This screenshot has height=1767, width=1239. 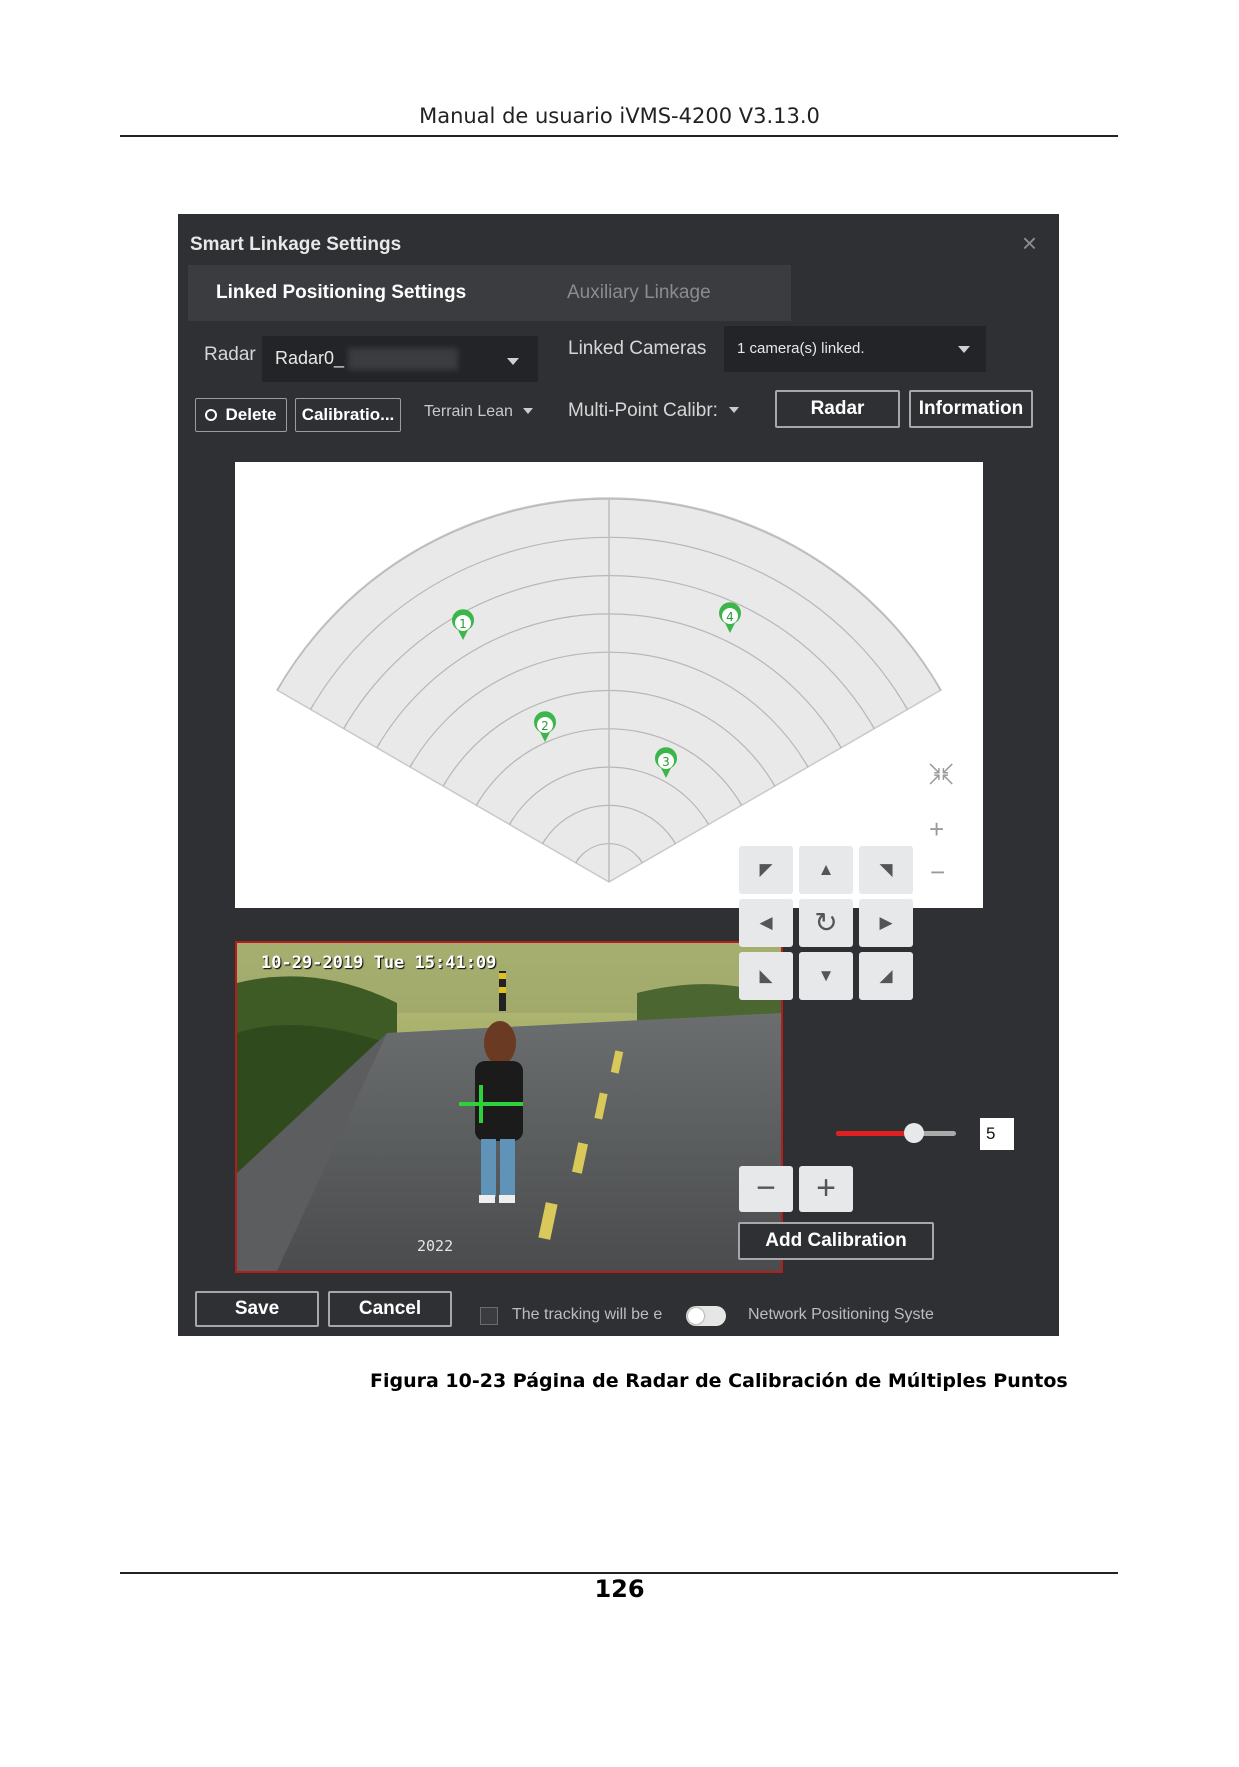 I want to click on arrow-left-icon: ◀, so click(x=766, y=922).